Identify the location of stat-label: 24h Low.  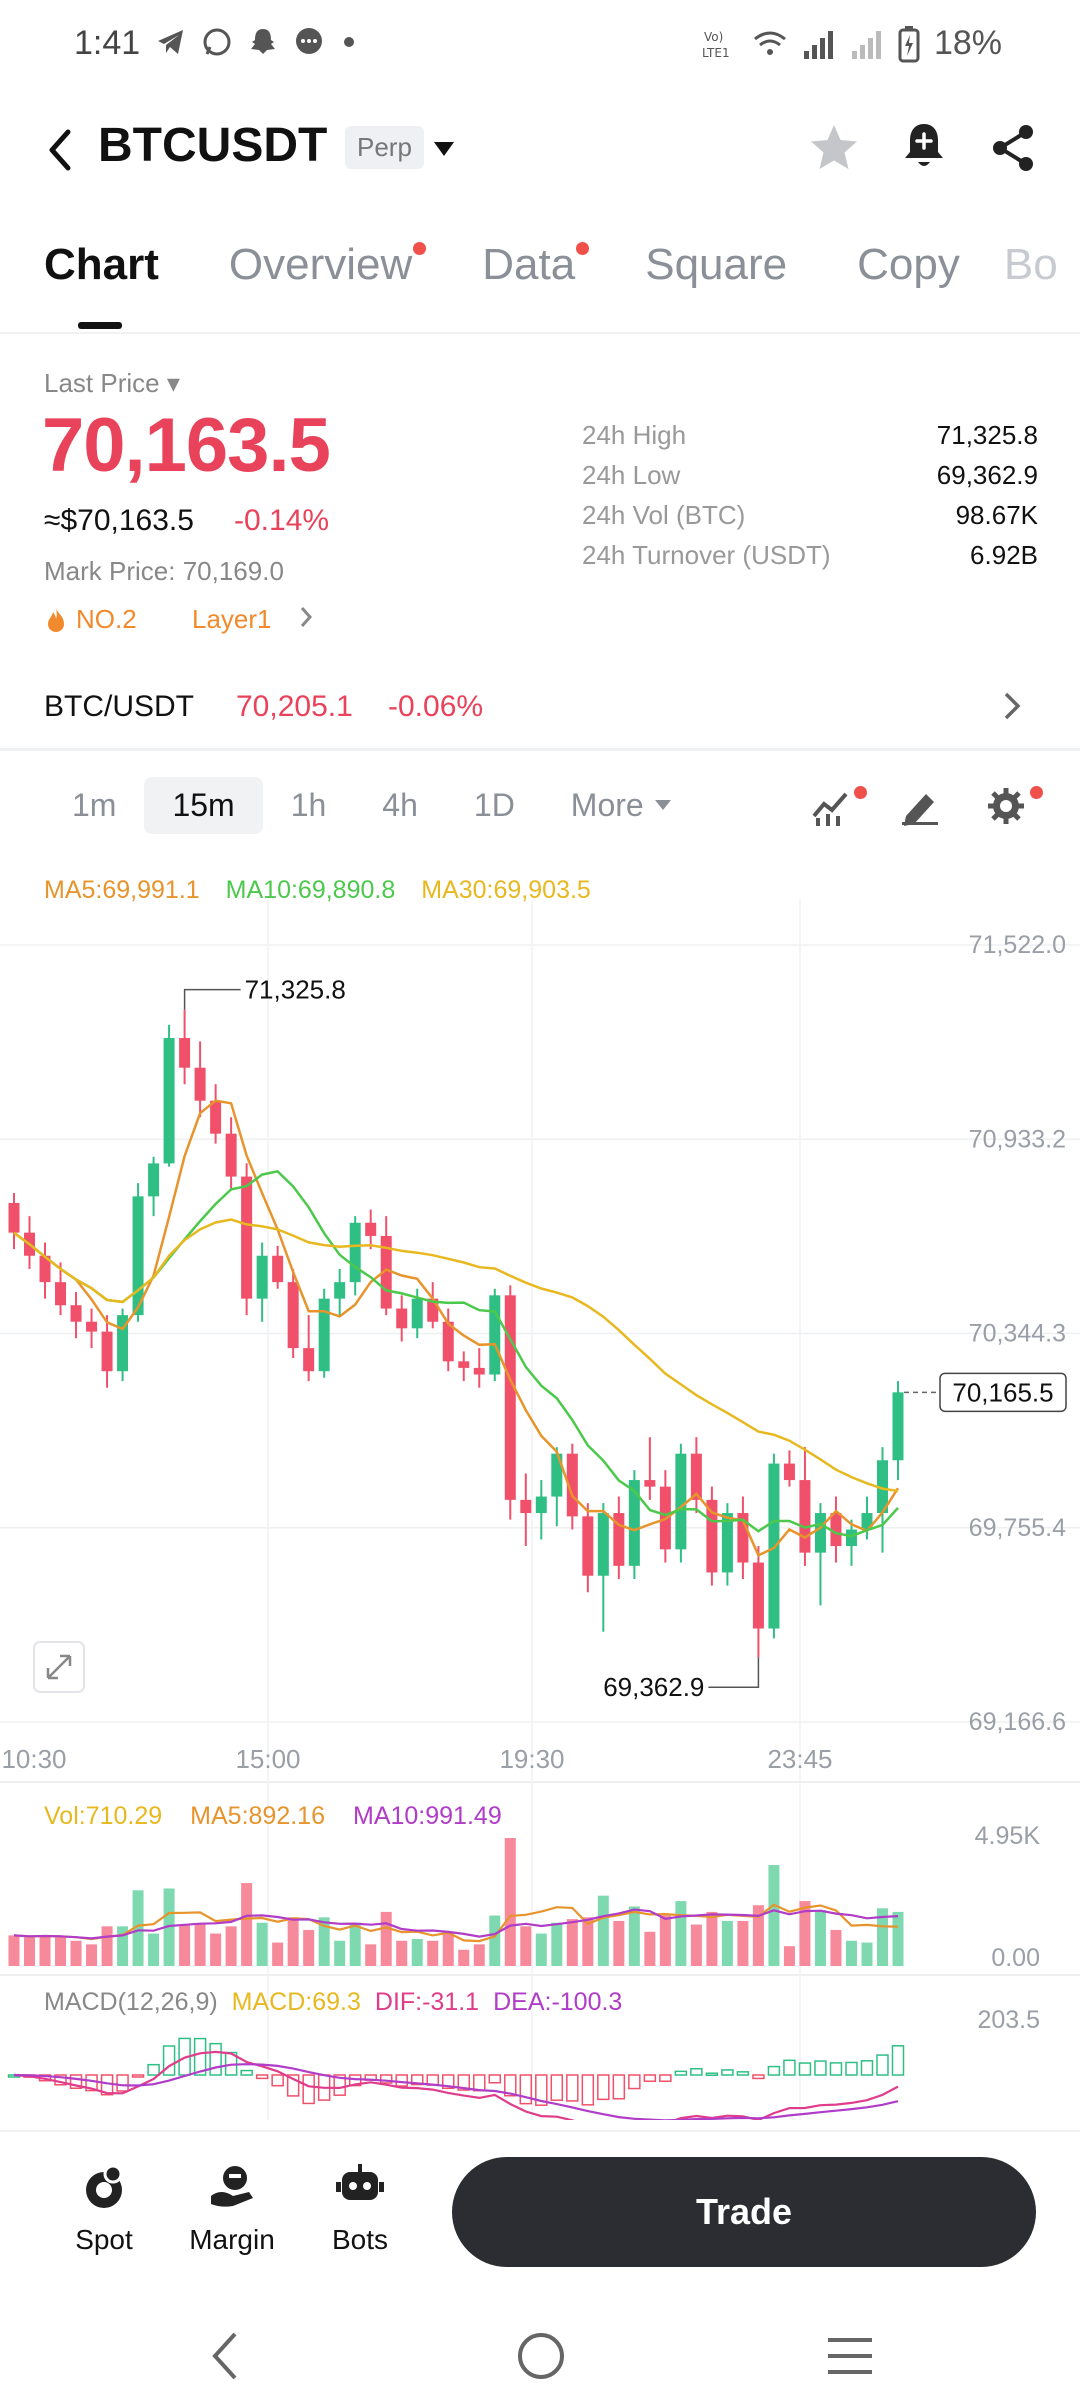
(631, 475).